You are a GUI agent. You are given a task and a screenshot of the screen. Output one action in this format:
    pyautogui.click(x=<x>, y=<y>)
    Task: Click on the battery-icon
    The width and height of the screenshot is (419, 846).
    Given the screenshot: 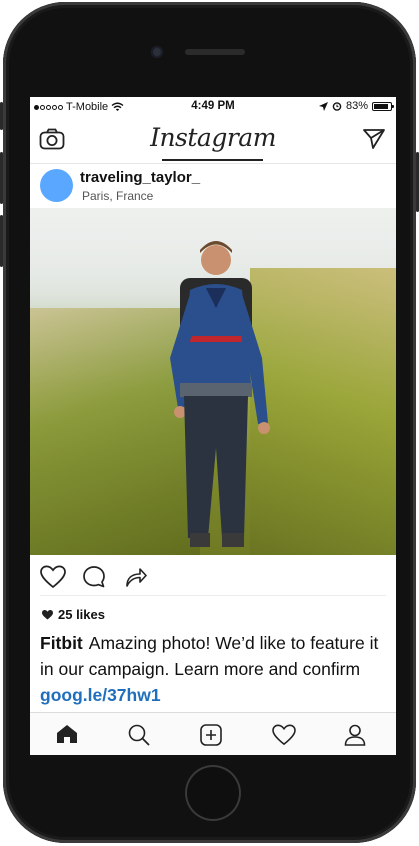 What is the action you would take?
    pyautogui.click(x=383, y=106)
    